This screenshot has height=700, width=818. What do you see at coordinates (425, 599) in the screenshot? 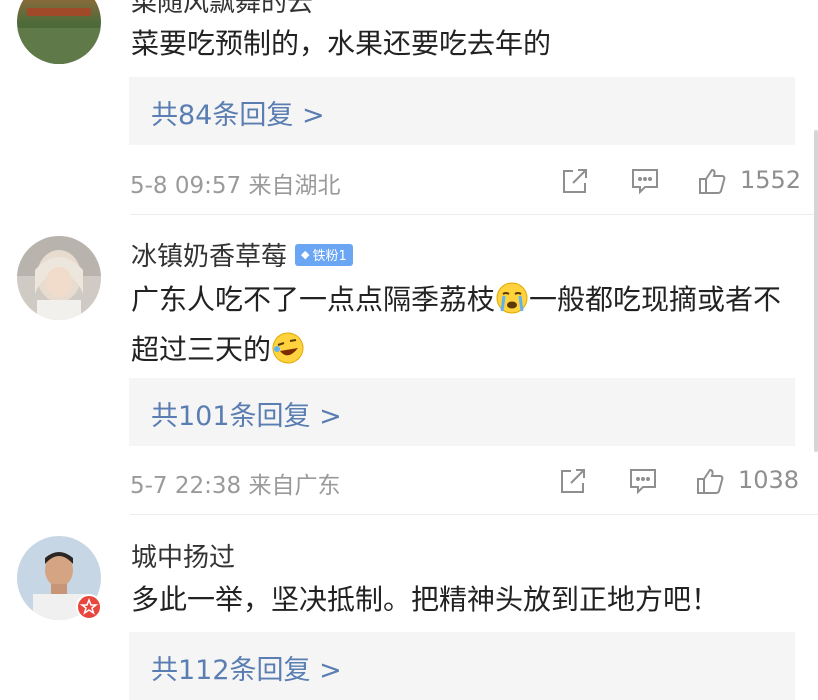
I see `comment-text: 多此一举，坚决抵制。把精神头放到正地方吧！` at bounding box center [425, 599].